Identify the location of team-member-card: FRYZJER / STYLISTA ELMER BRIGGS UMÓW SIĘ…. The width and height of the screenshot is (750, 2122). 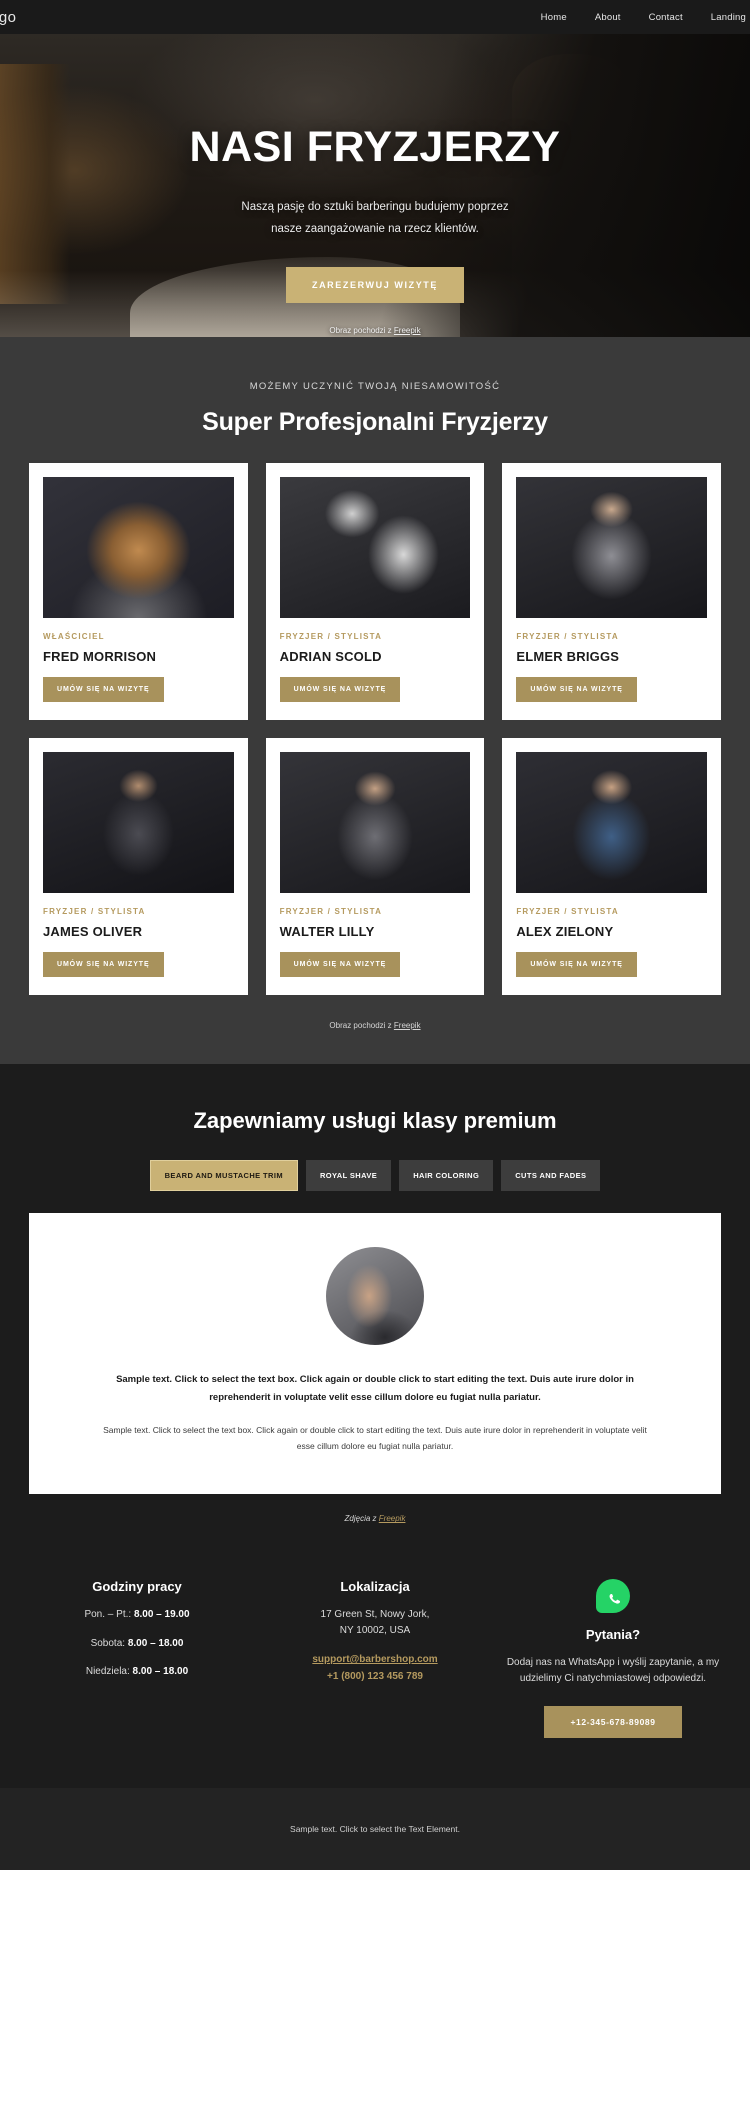
(611, 591).